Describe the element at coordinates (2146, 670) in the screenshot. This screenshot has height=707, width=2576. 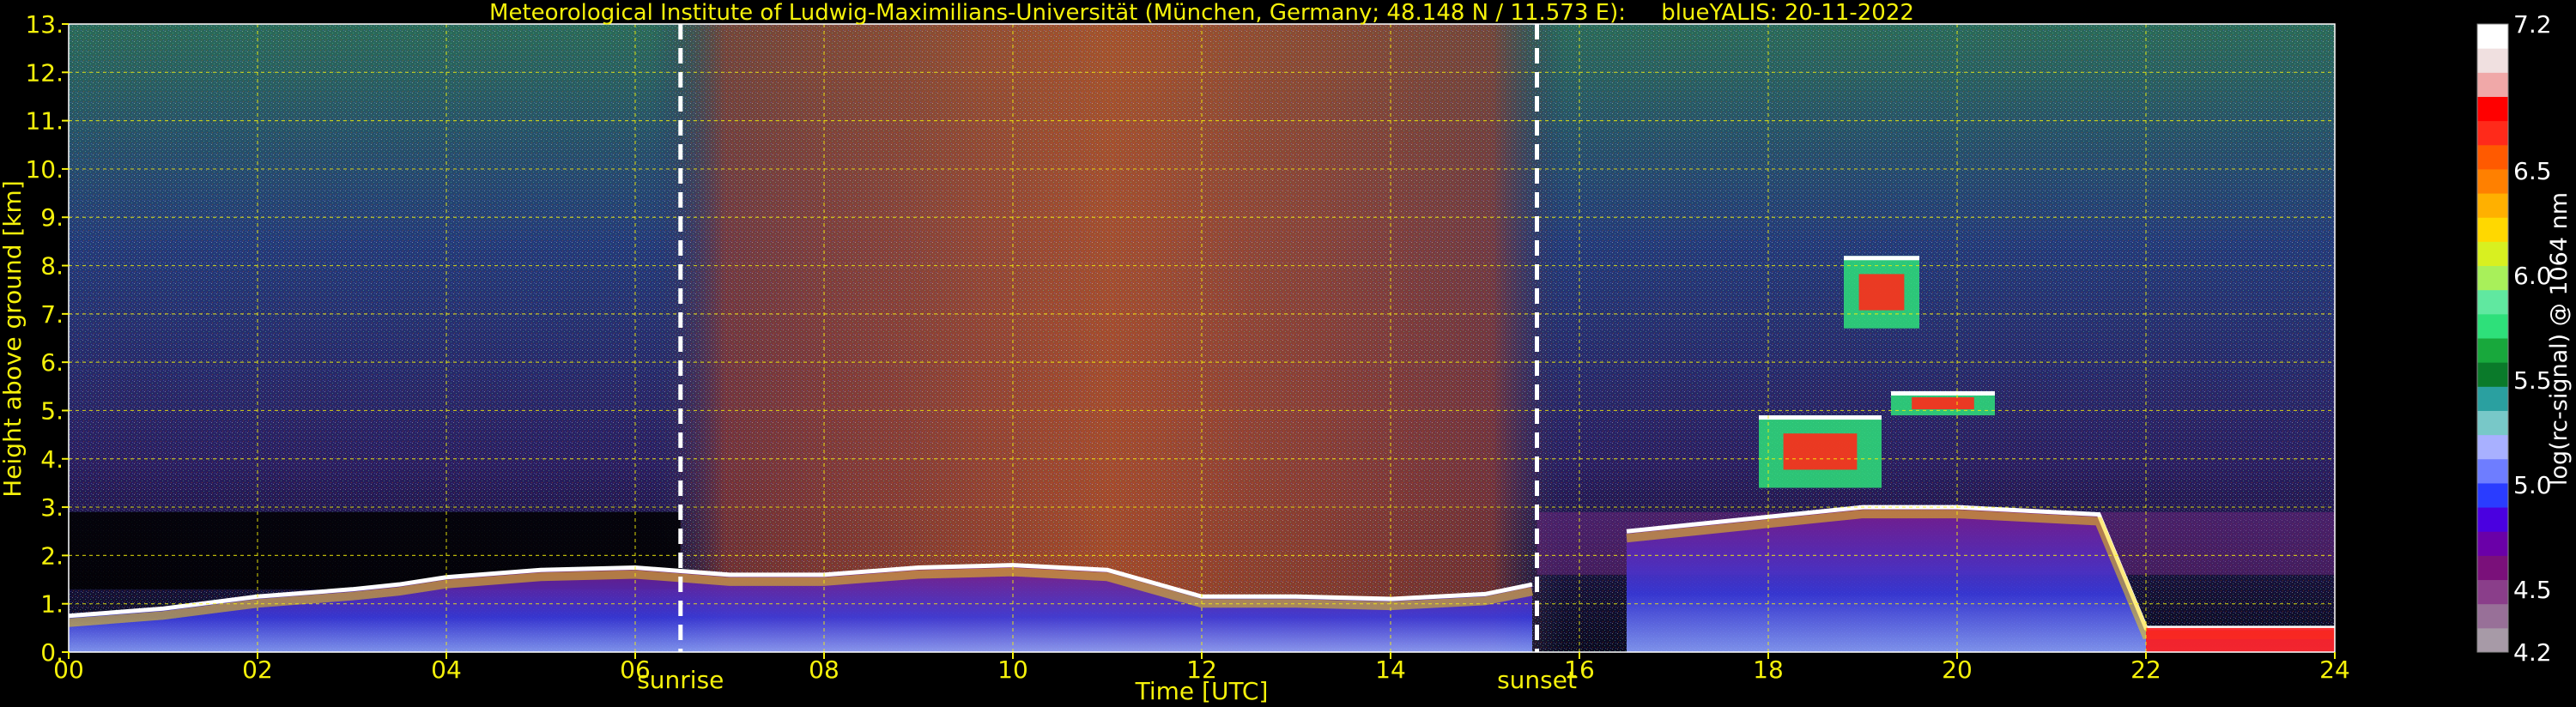
I see `x-tick-label: 22` at that location.